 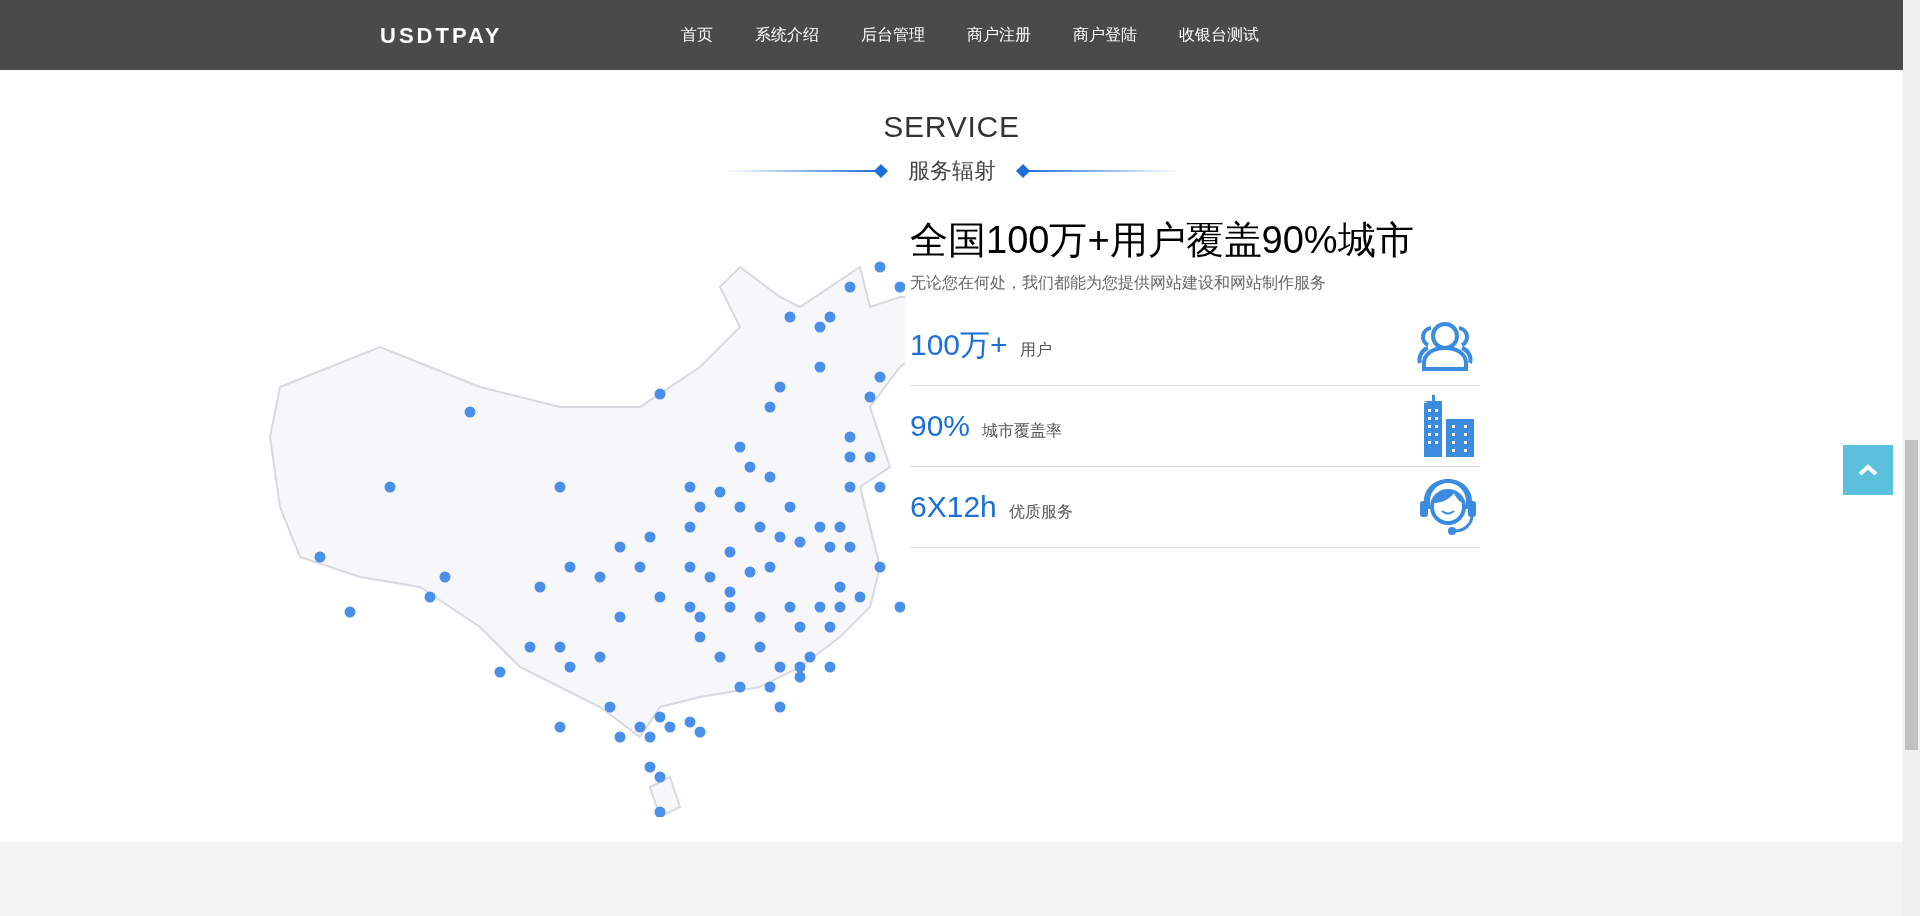 I want to click on chevron-up-icon, so click(x=1868, y=470).